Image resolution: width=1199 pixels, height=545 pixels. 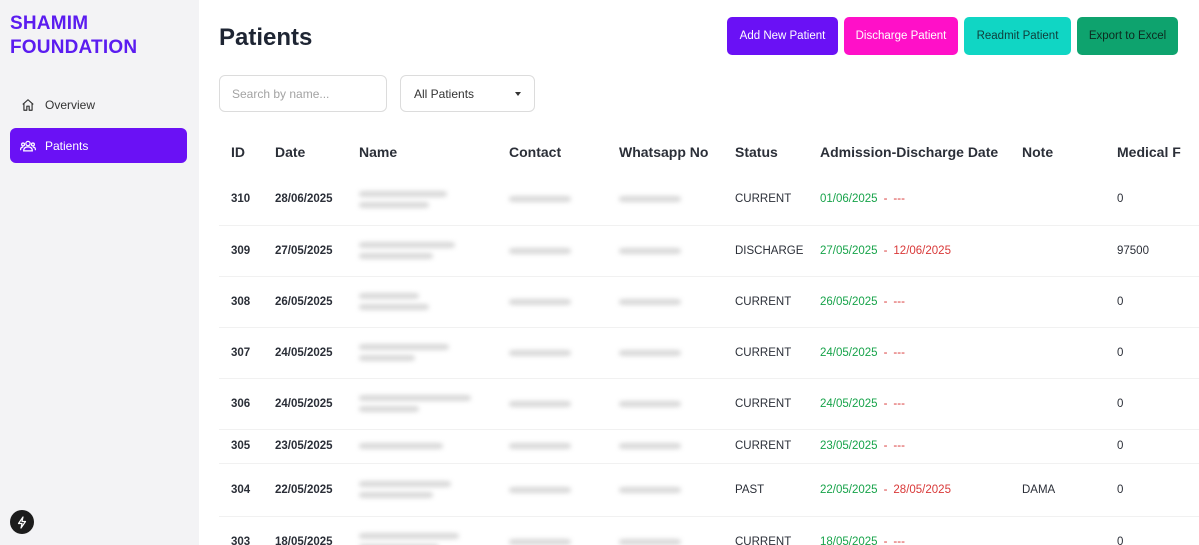 I want to click on column-header-whatsapp: Whatsapp No, so click(x=665, y=152).